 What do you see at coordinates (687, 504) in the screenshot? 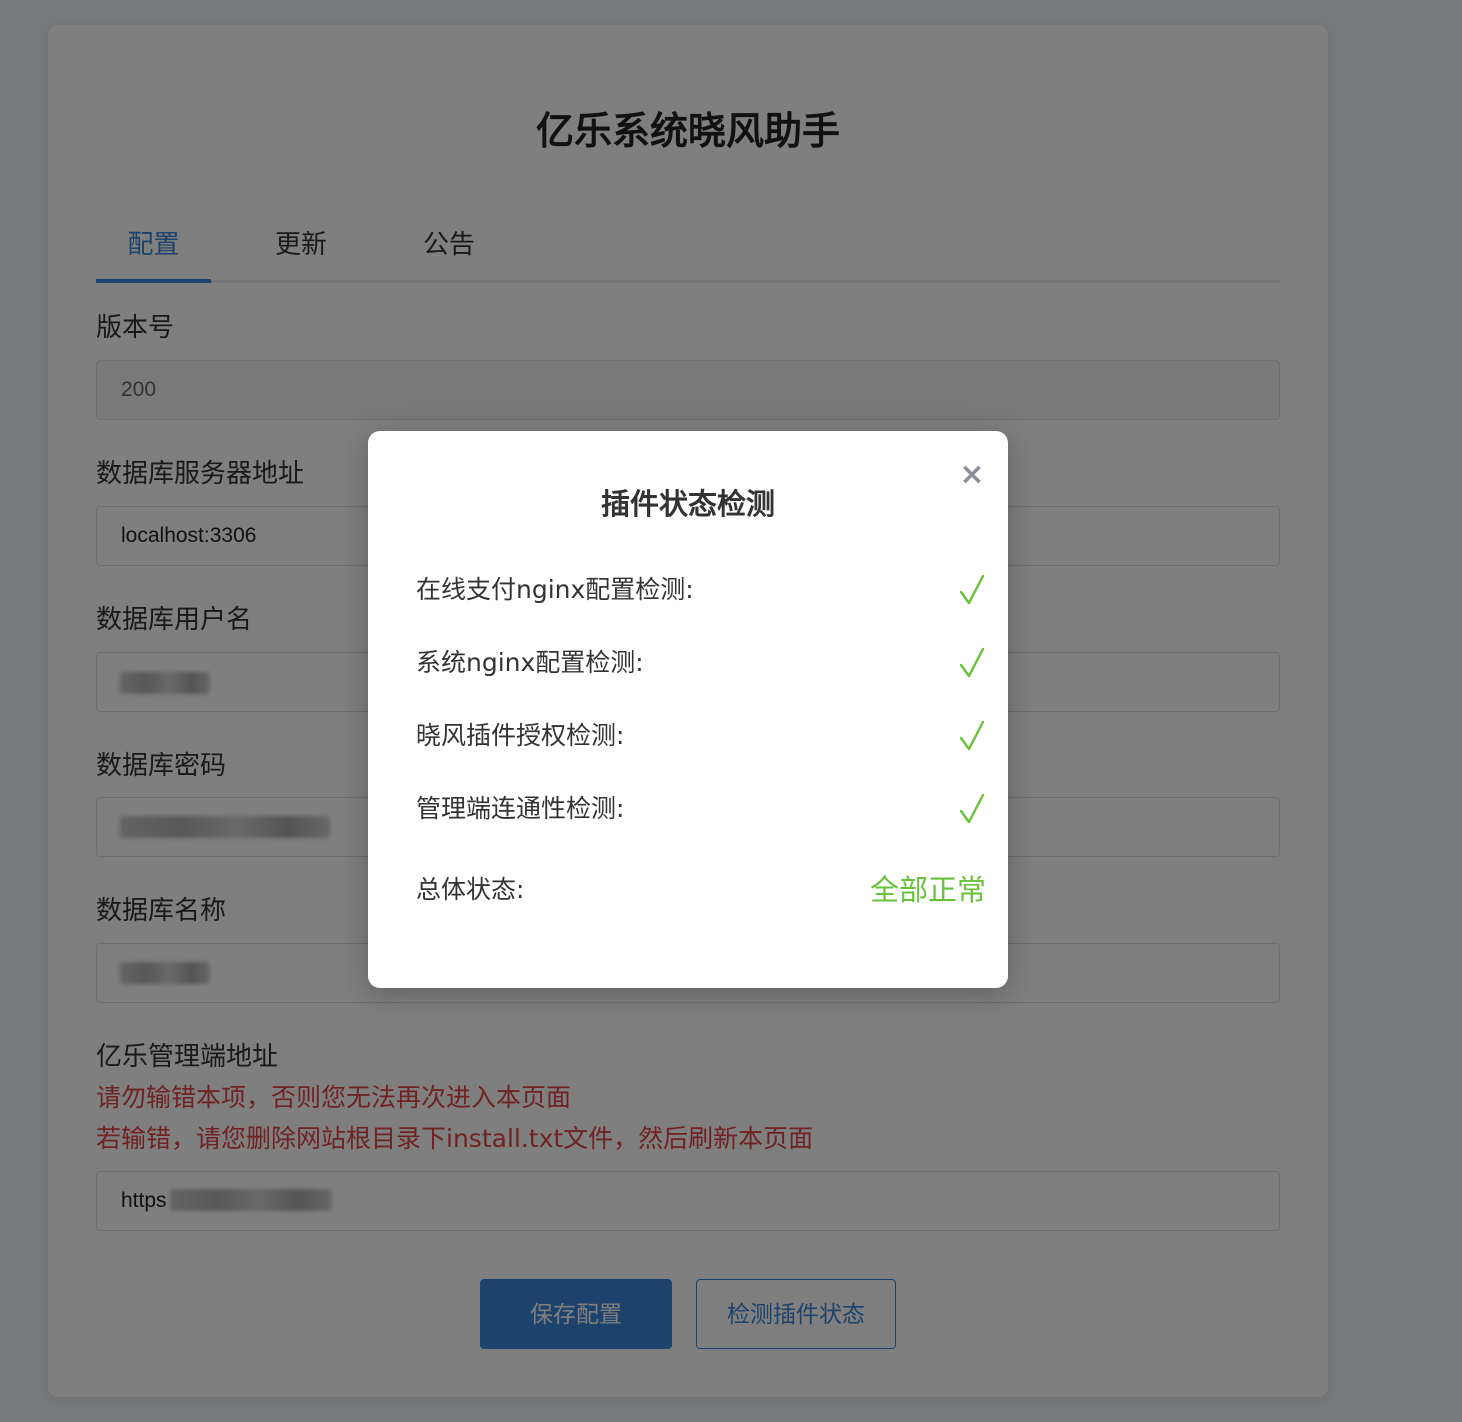
I see `modal-title: 插件状态检测` at bounding box center [687, 504].